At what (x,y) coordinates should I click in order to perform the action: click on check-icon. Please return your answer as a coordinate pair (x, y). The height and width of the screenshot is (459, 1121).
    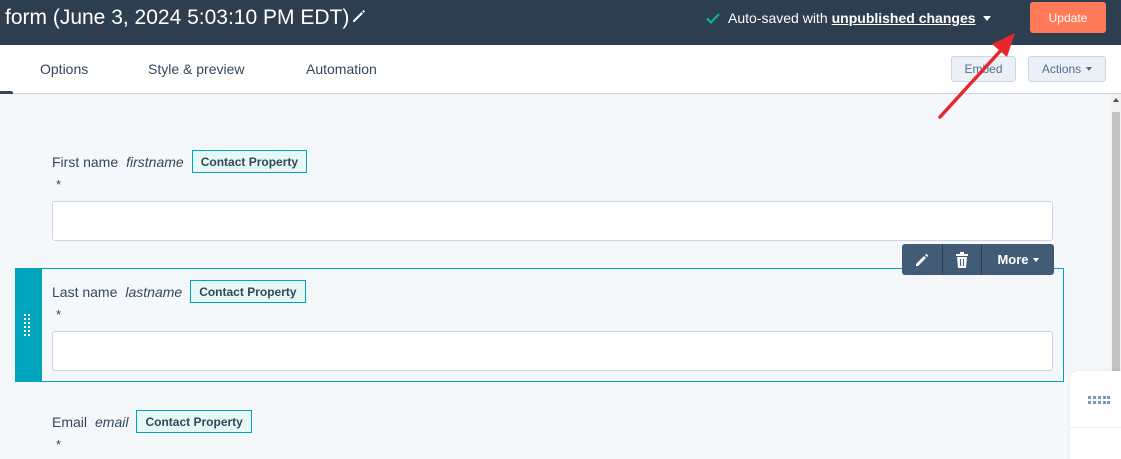
    Looking at the image, I should click on (713, 18).